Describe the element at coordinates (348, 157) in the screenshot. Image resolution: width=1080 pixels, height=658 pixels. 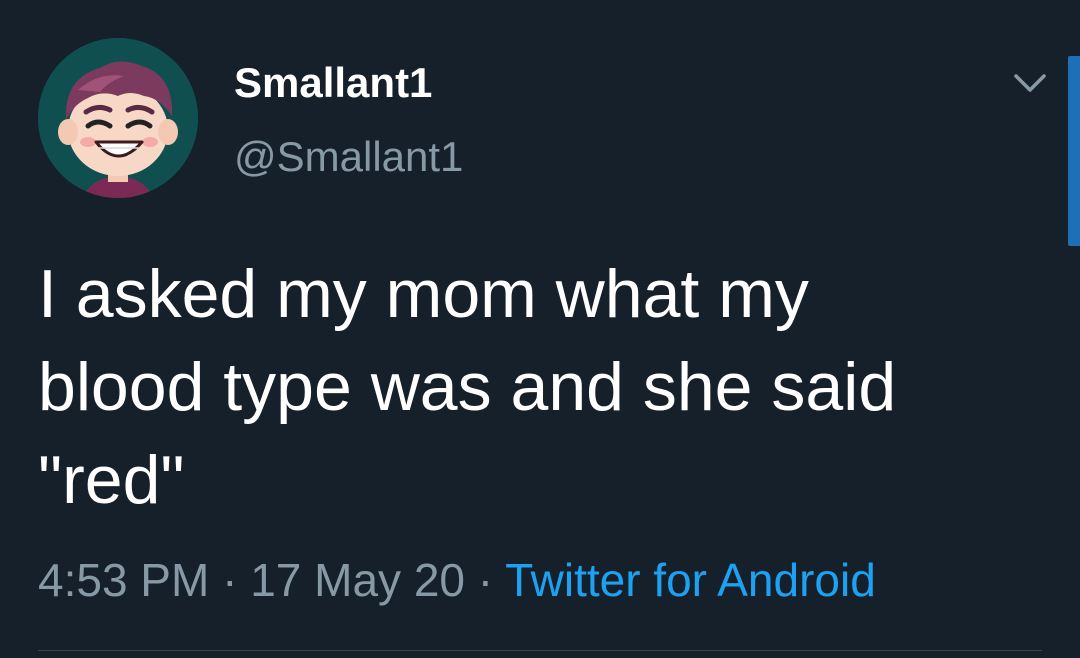
I see `user-handle: @Smallant1` at that location.